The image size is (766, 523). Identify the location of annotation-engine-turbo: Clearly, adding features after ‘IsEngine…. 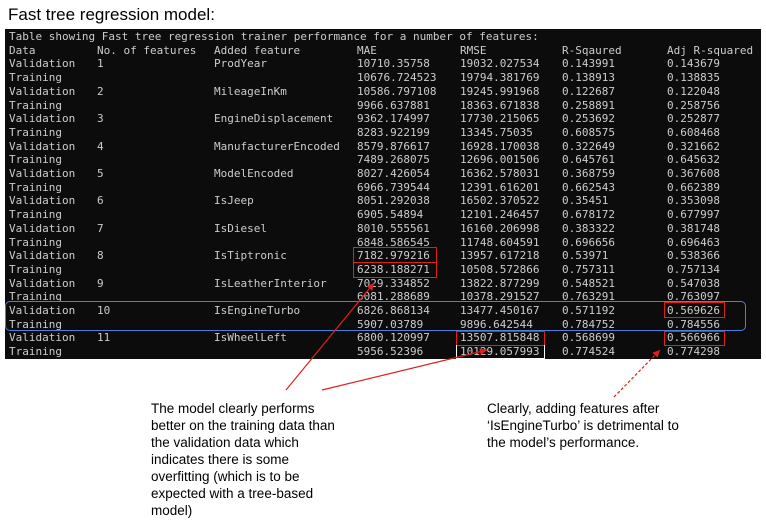
(583, 425).